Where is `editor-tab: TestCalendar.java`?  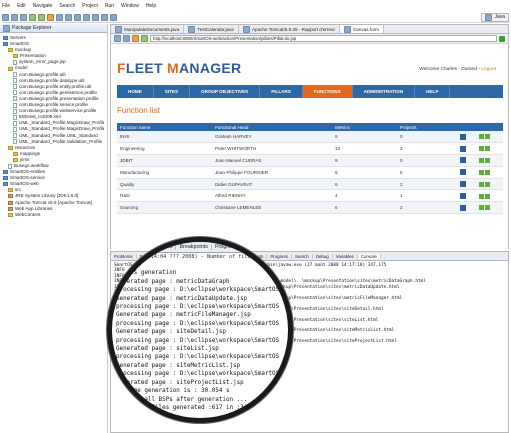 editor-tab: TestCalendar.java is located at coordinates (211, 29).